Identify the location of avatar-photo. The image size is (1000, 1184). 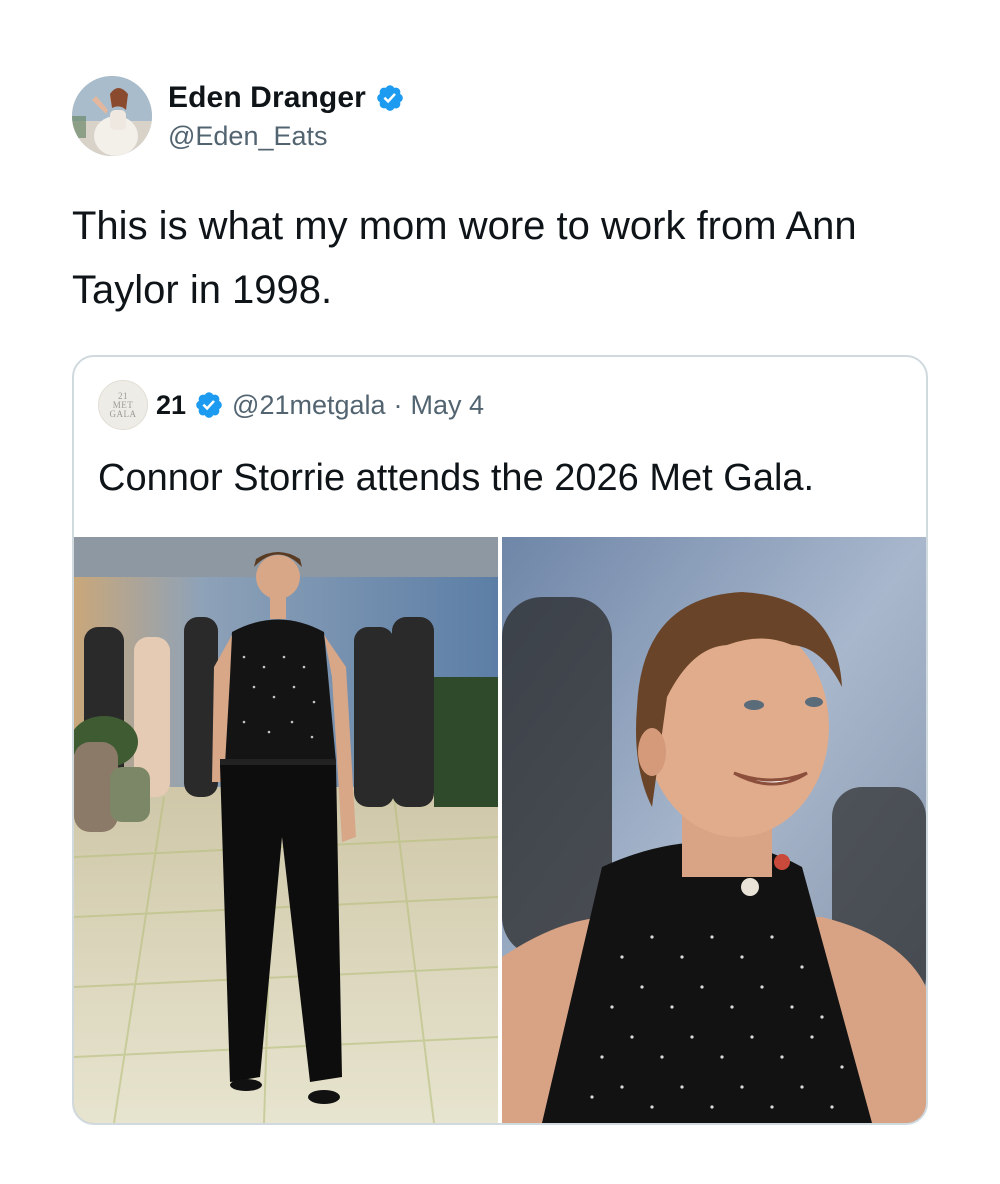
(112, 116).